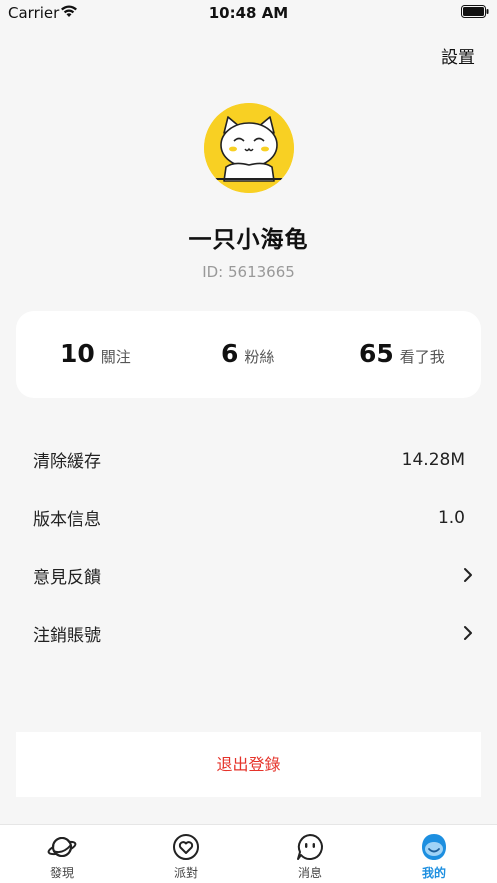 The height and width of the screenshot is (883, 497). What do you see at coordinates (434, 847) in the screenshot?
I see `profile-face-icon` at bounding box center [434, 847].